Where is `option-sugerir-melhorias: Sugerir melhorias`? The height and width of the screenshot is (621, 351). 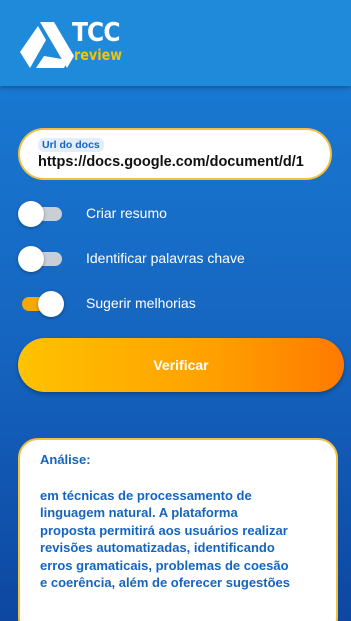 option-sugerir-melhorias: Sugerir melhorias is located at coordinates (178, 304).